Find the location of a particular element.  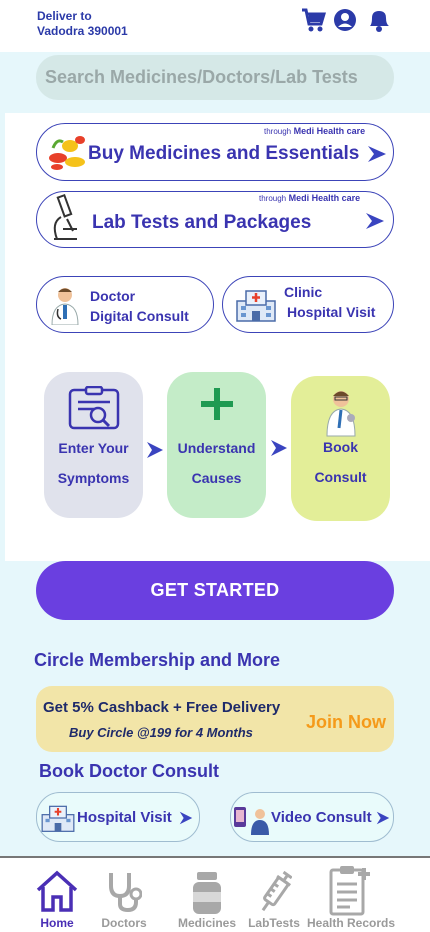

nav-home: Home is located at coordinates (57, 895).